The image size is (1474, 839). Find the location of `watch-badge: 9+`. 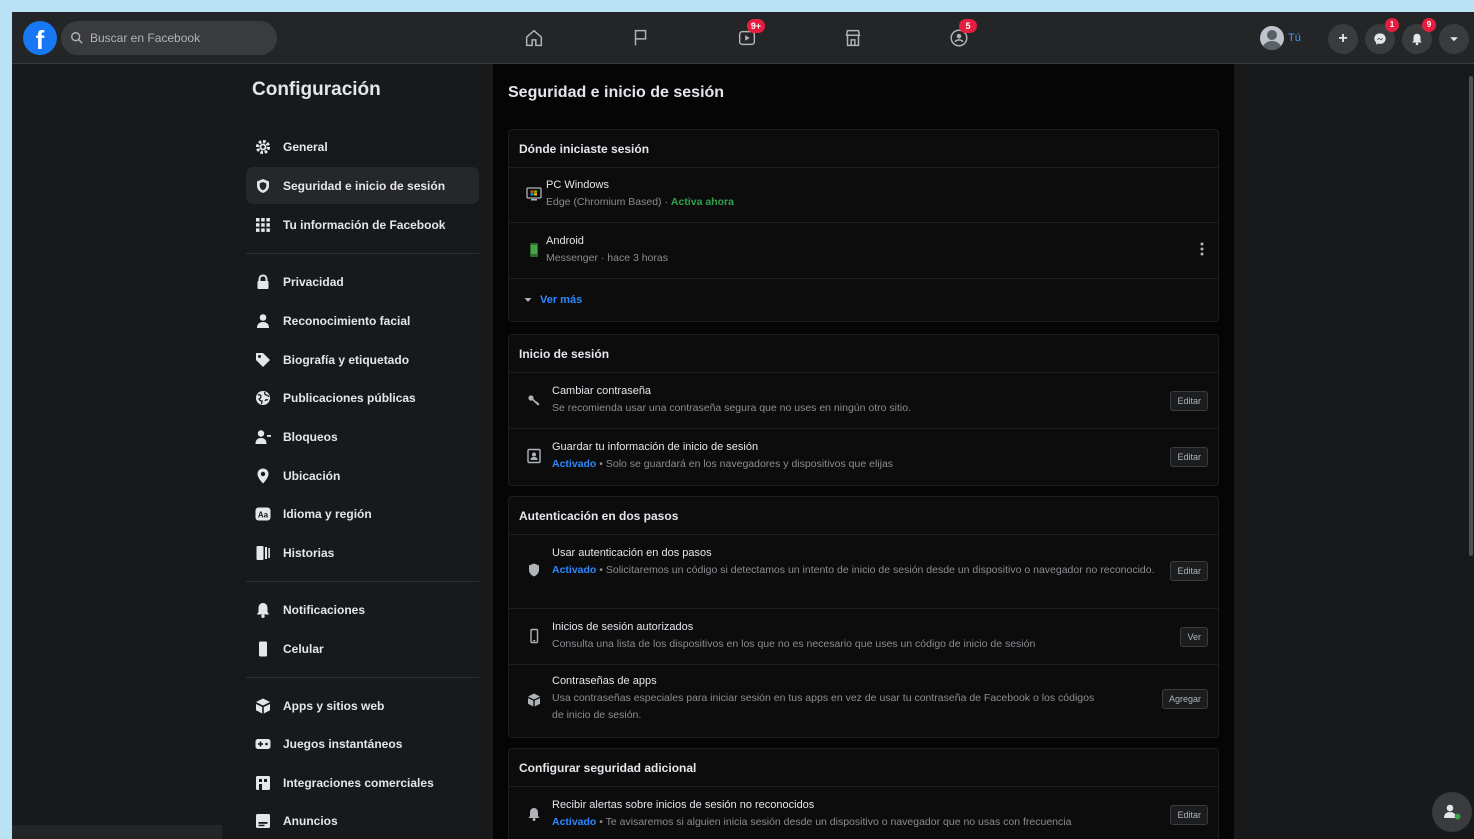

watch-badge: 9+ is located at coordinates (756, 26).